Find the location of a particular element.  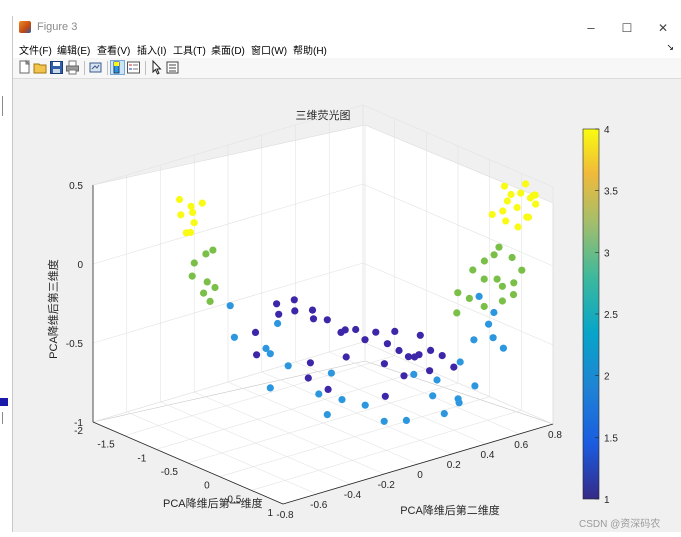

menu-tools: 工具(T) is located at coordinates (189, 49).